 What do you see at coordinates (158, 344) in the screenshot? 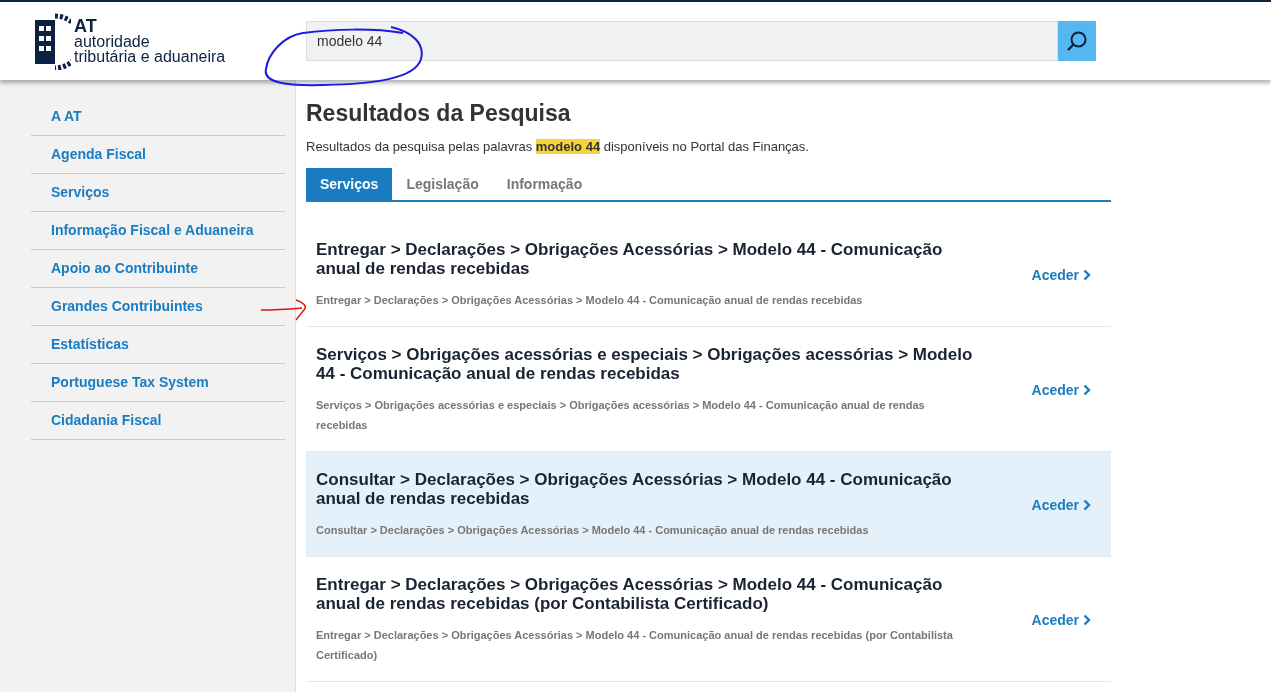
I see `sidebar-link: Estatísticas` at bounding box center [158, 344].